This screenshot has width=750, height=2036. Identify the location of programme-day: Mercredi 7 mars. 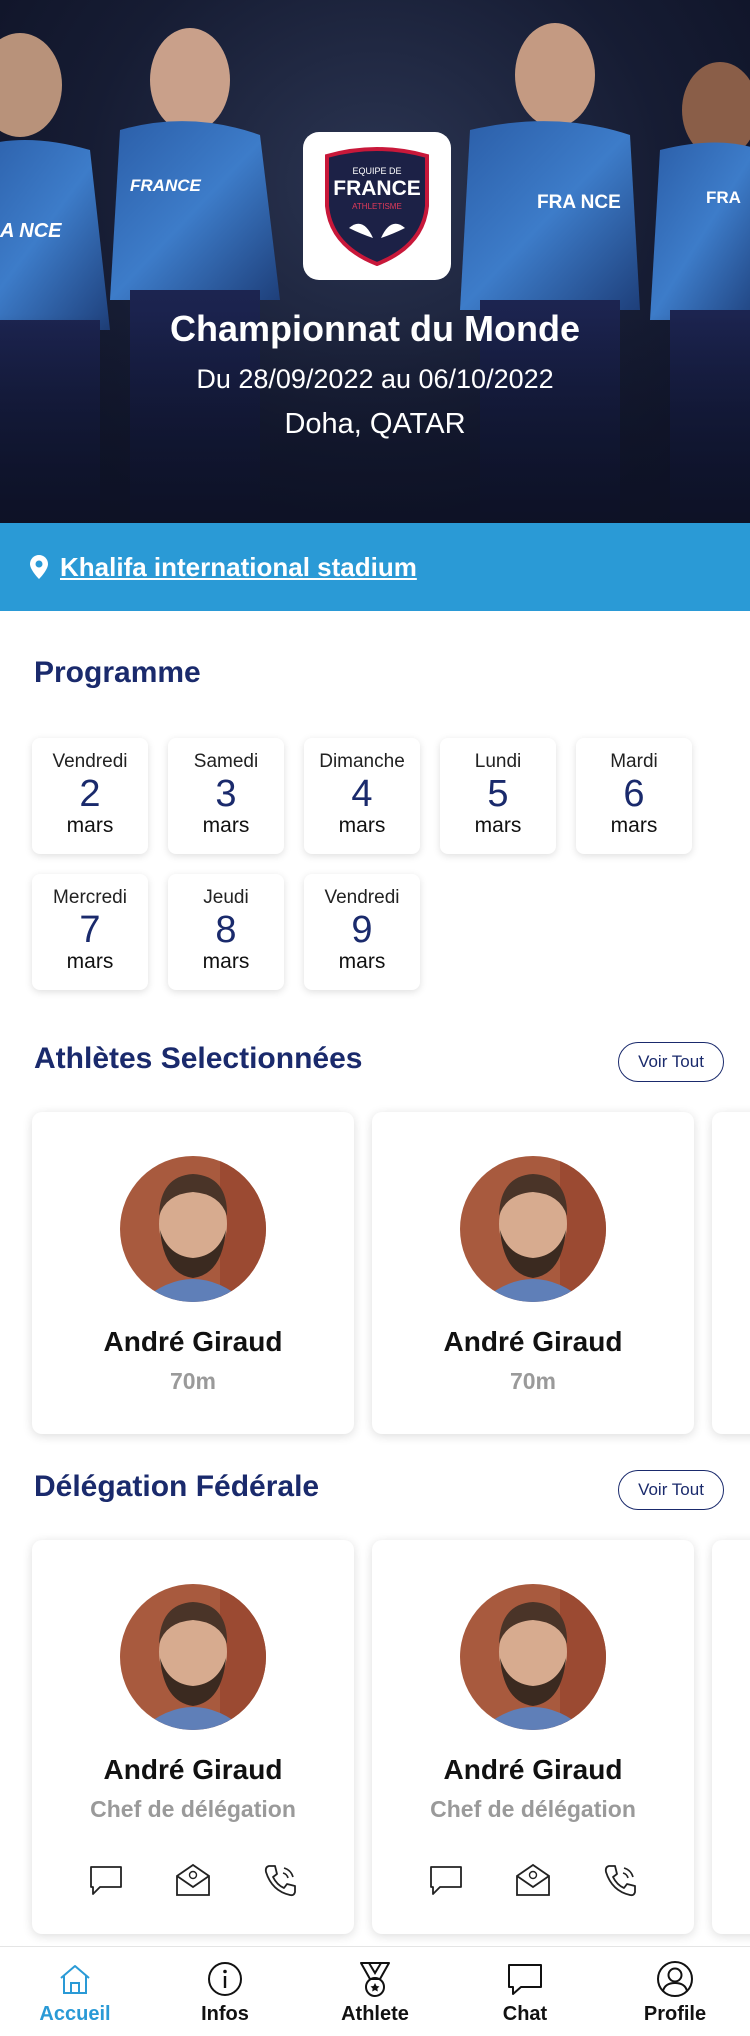
(90, 932).